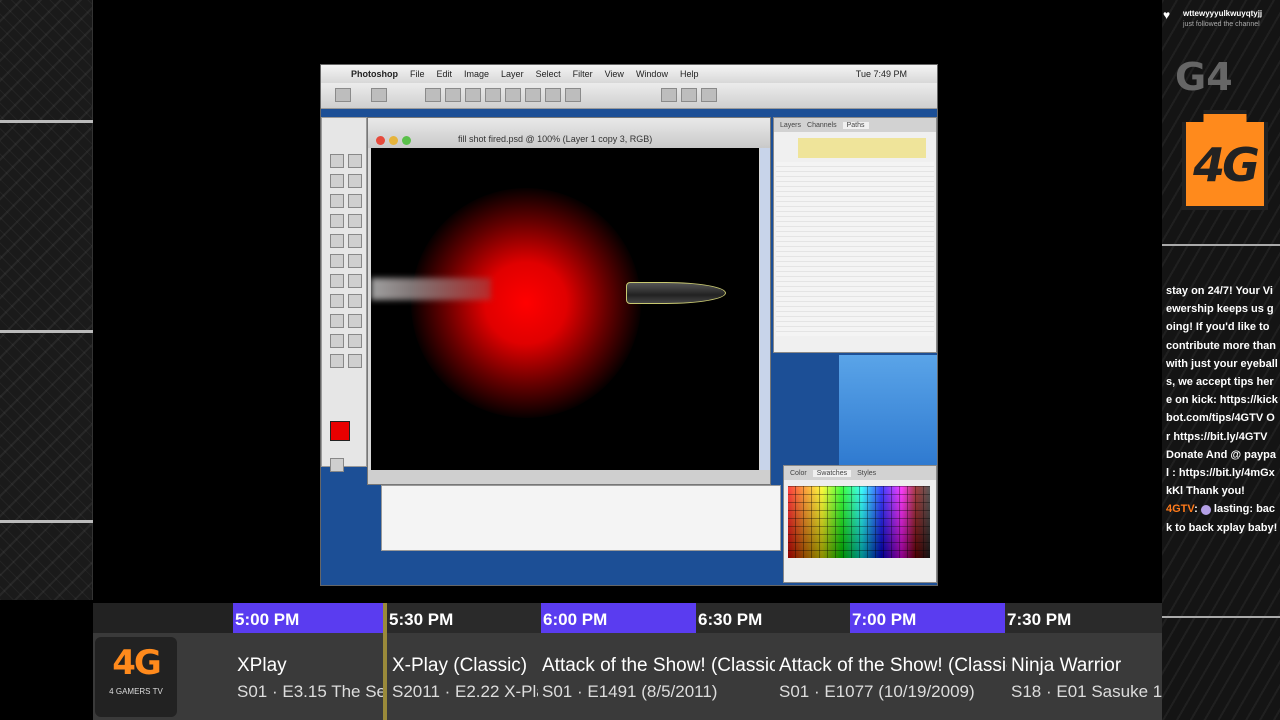 This screenshot has width=1280, height=720. I want to click on gradient-tool-icon, so click(355, 261).